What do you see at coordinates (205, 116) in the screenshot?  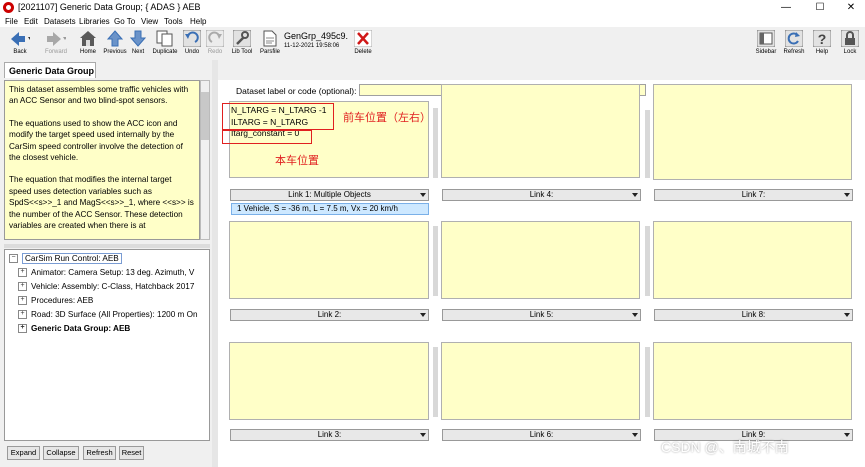 I see `notes-scrollbar-thumb` at bounding box center [205, 116].